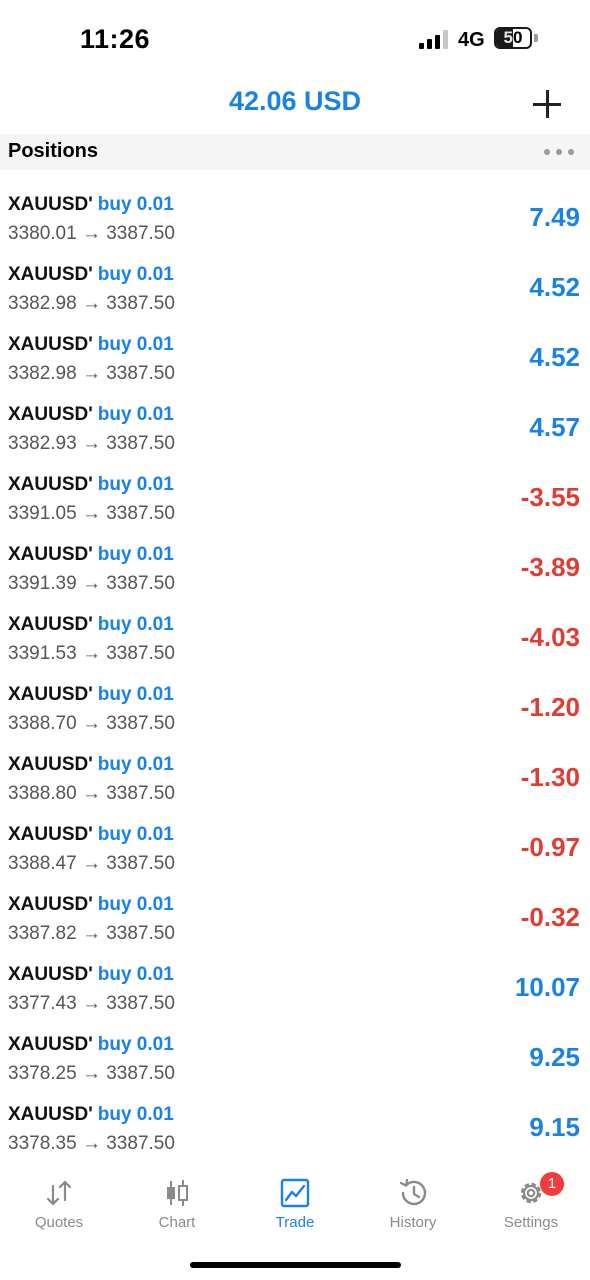  Describe the element at coordinates (177, 1222) in the screenshot. I see `tab-label-chart: Chart` at that location.